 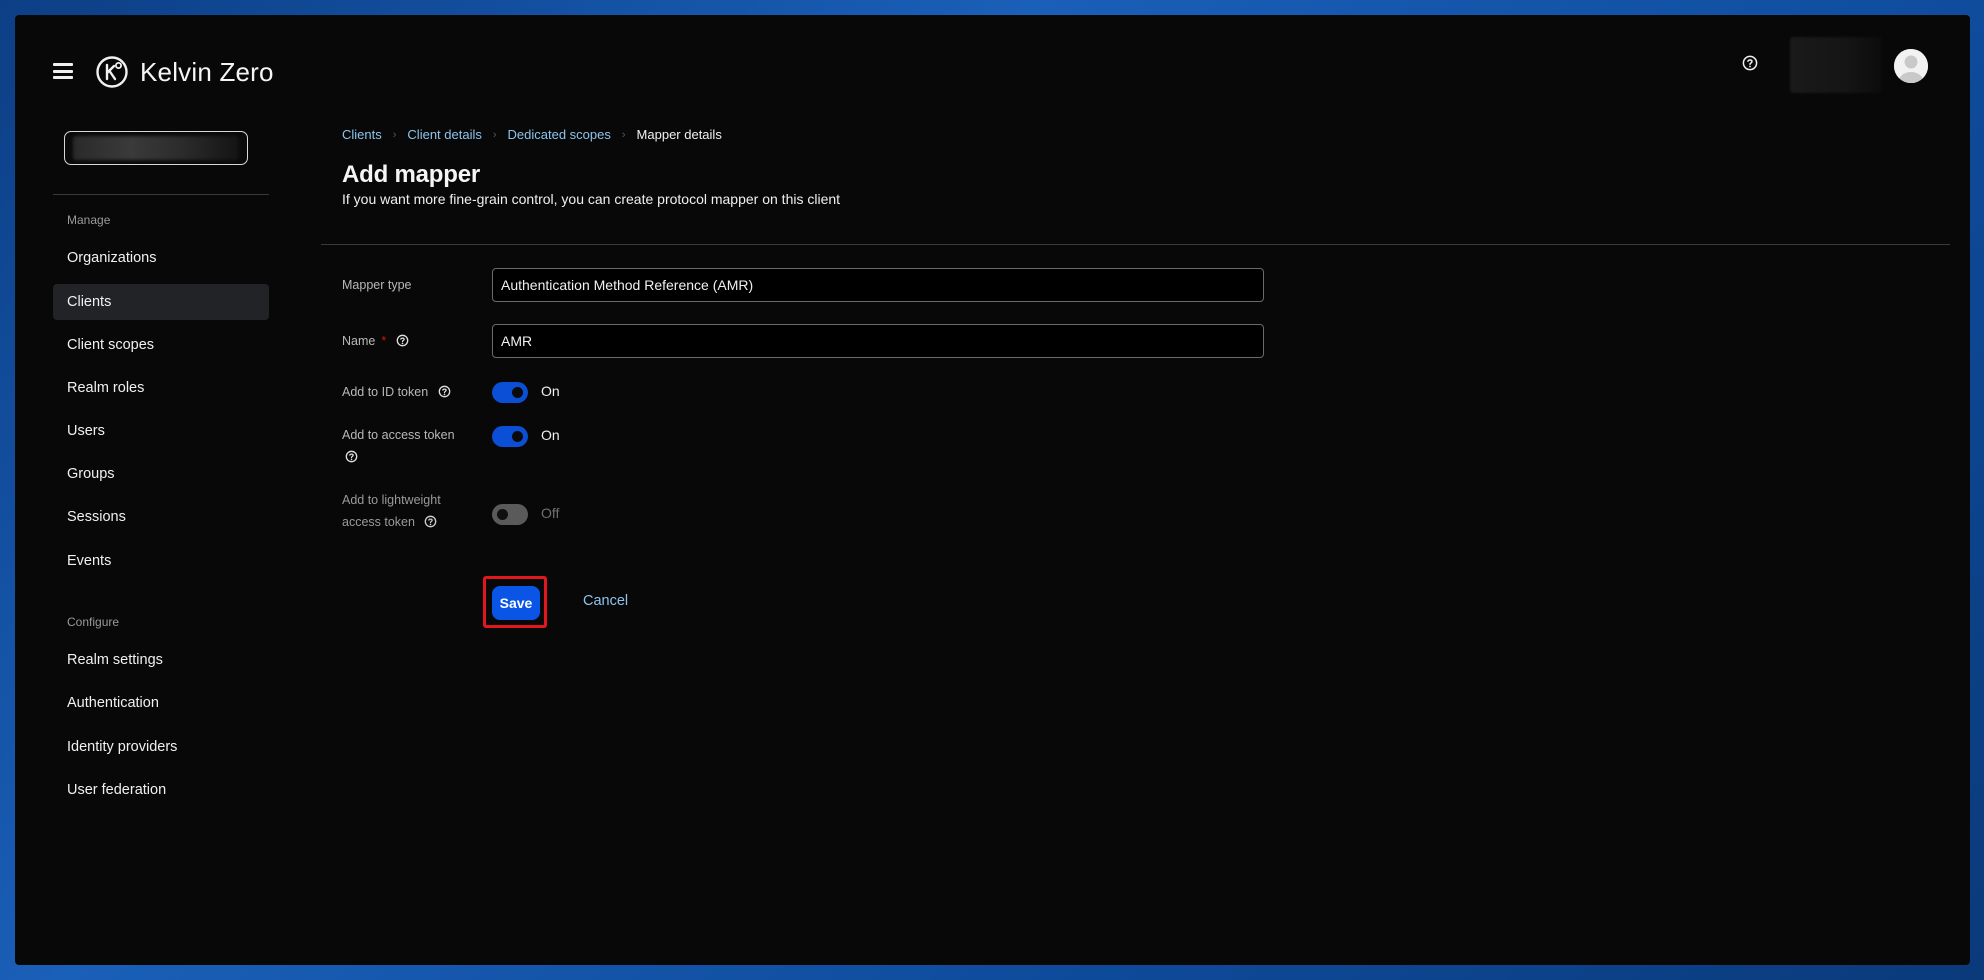 I want to click on sidebar-item-organizations: Organizations, so click(x=161, y=258).